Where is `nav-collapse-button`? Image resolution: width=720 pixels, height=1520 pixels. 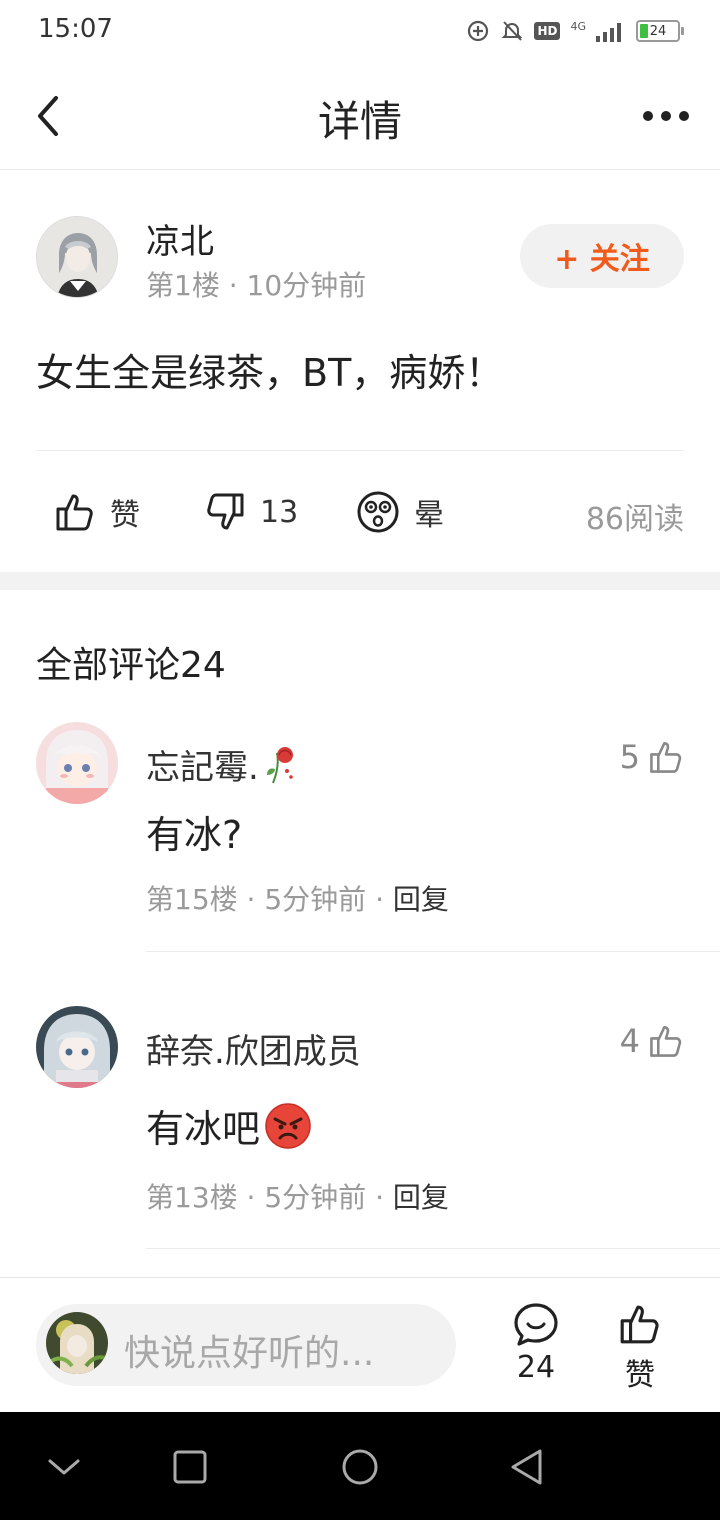
nav-collapse-button is located at coordinates (64, 1467).